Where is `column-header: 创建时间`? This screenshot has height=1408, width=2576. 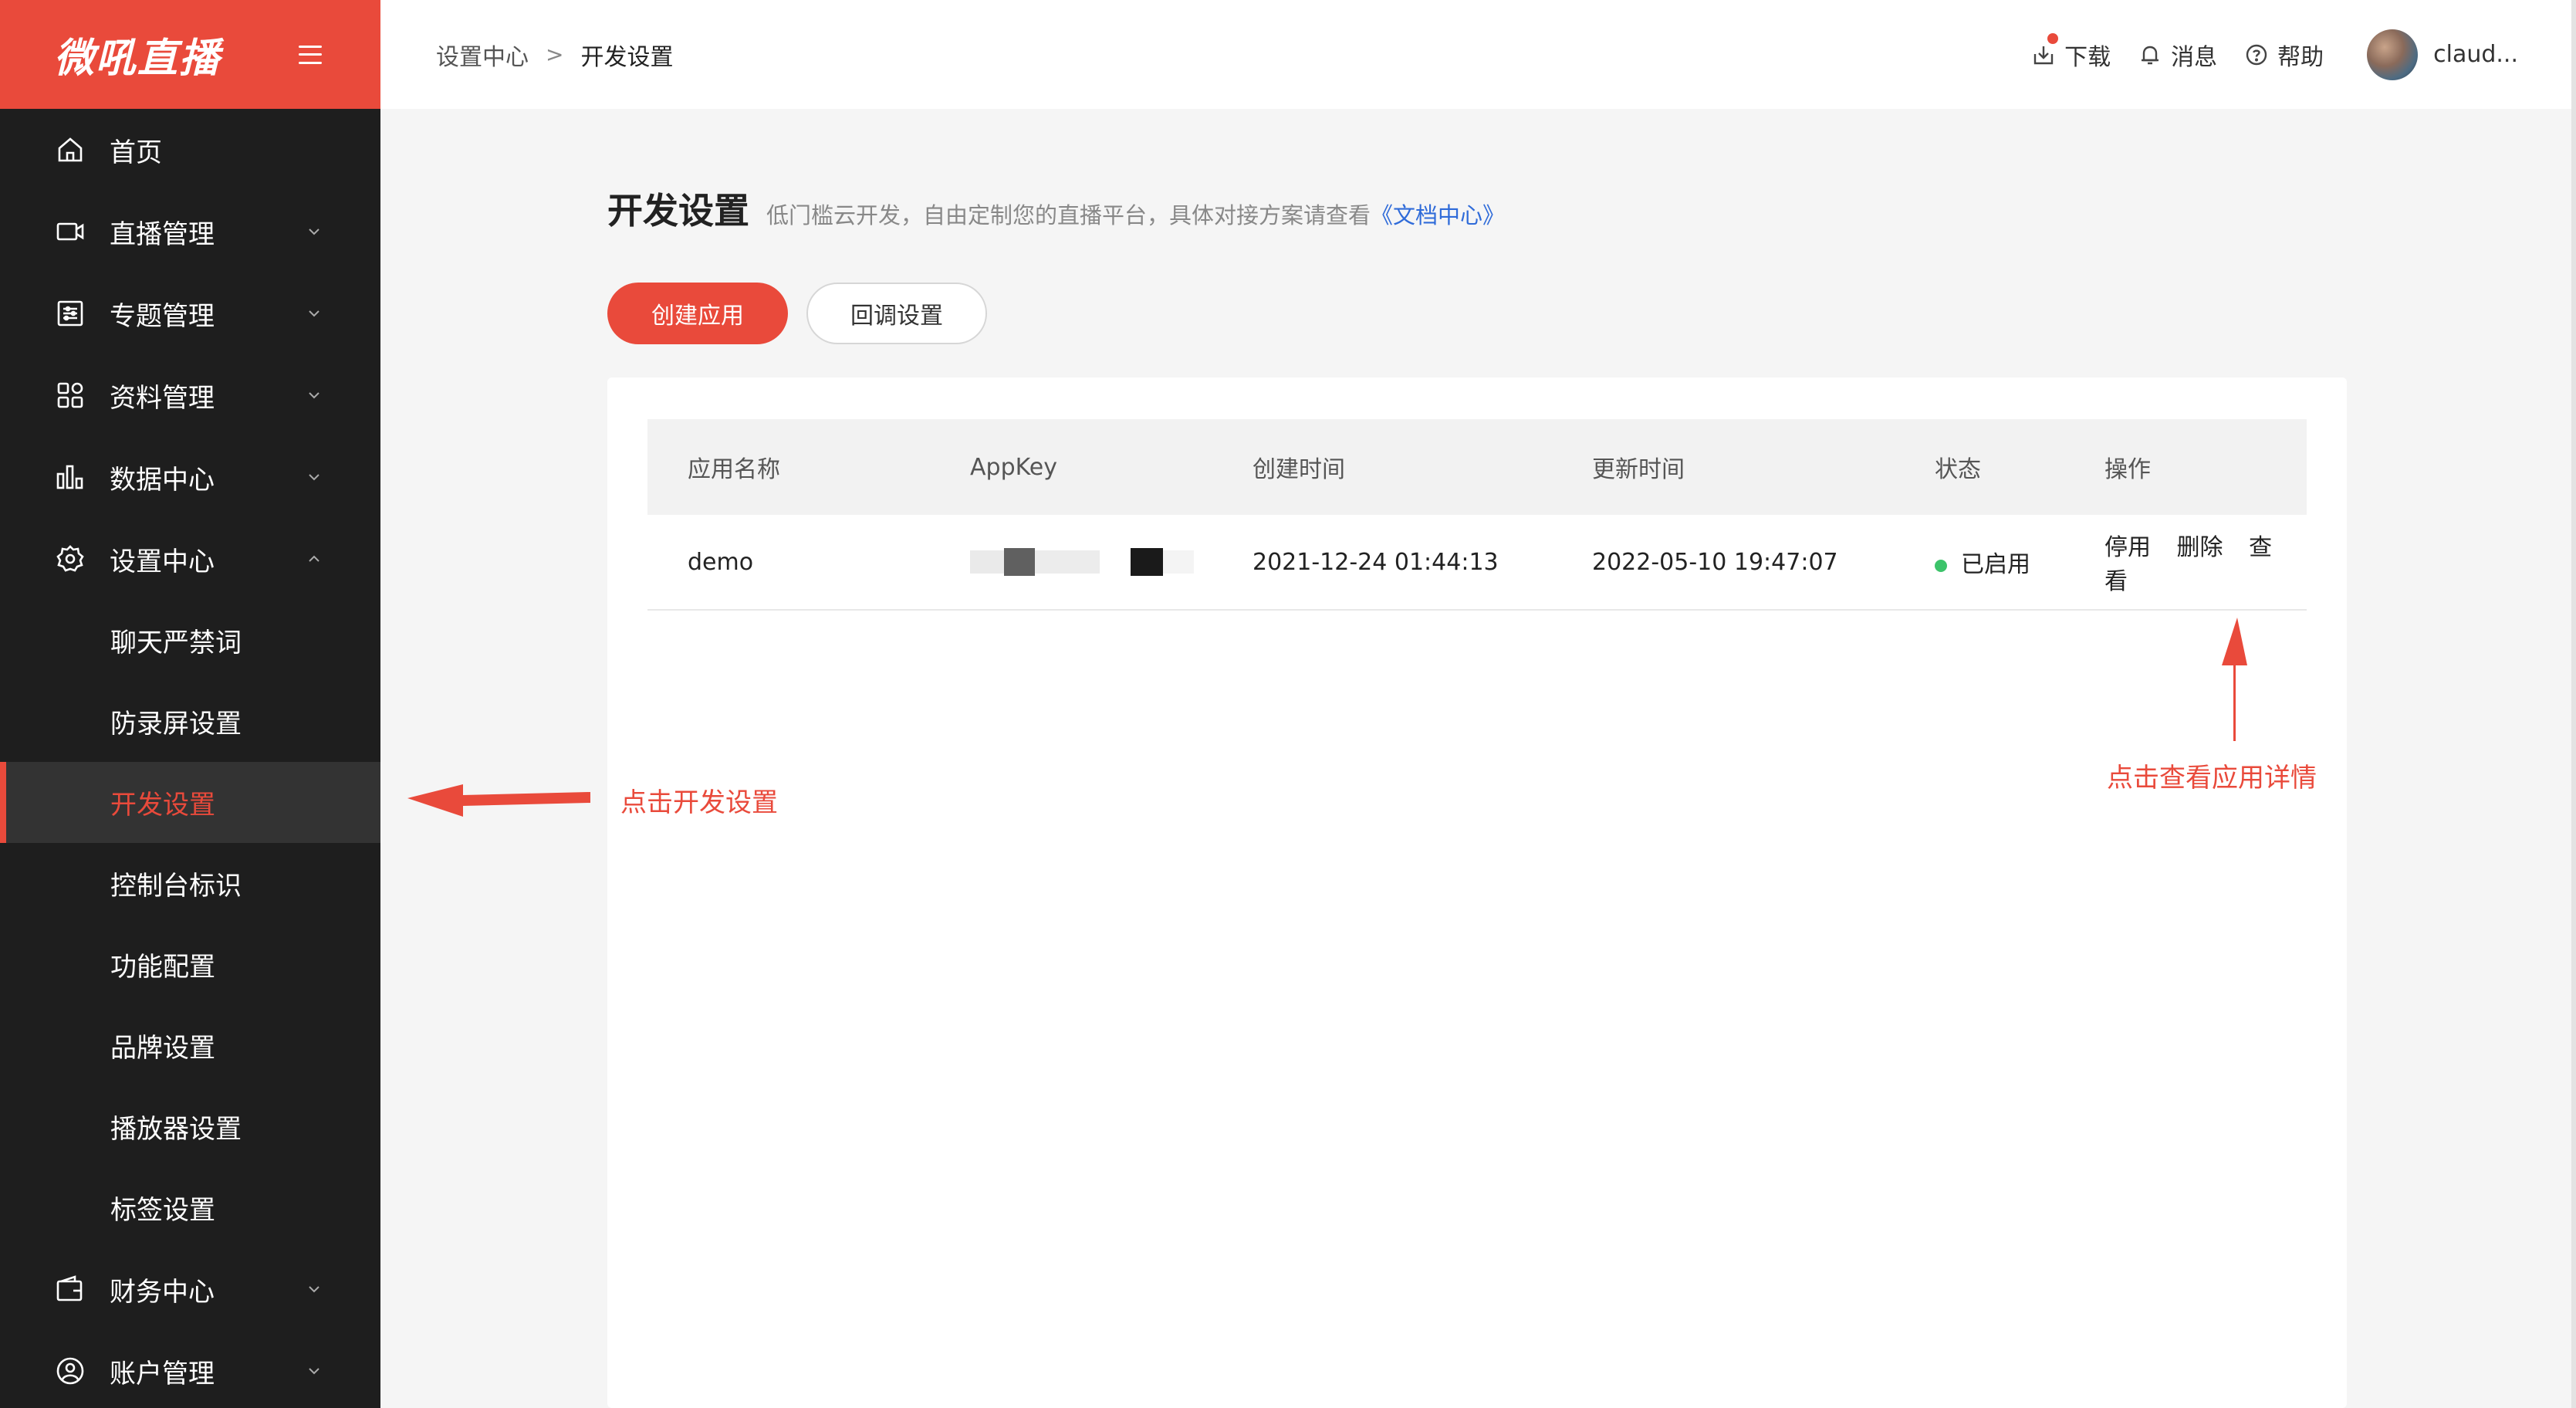 column-header: 创建时间 is located at coordinates (1299, 469).